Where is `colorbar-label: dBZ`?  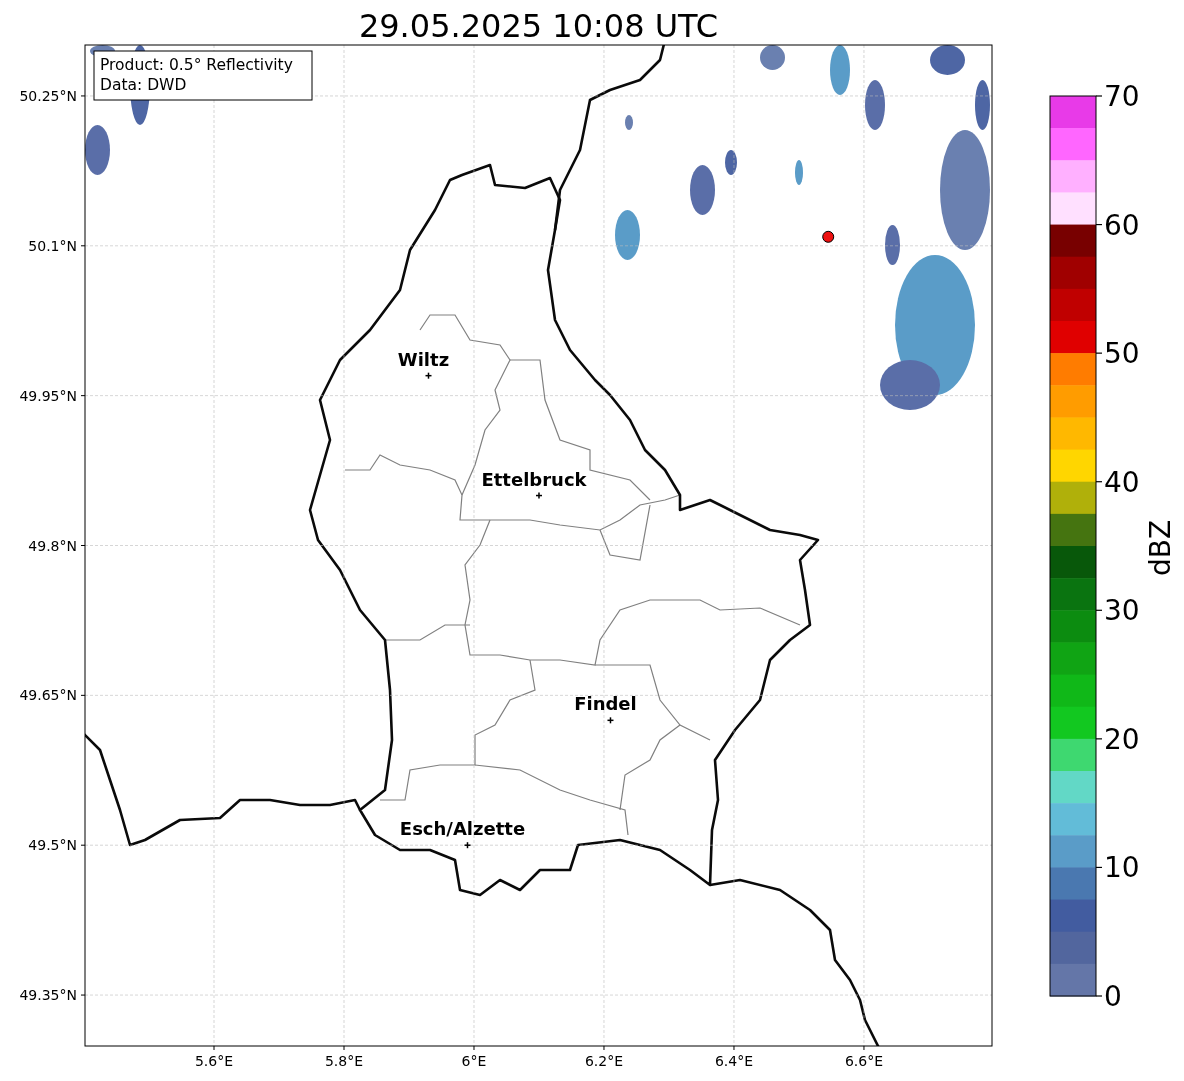 colorbar-label: dBZ is located at coordinates (1160, 548).